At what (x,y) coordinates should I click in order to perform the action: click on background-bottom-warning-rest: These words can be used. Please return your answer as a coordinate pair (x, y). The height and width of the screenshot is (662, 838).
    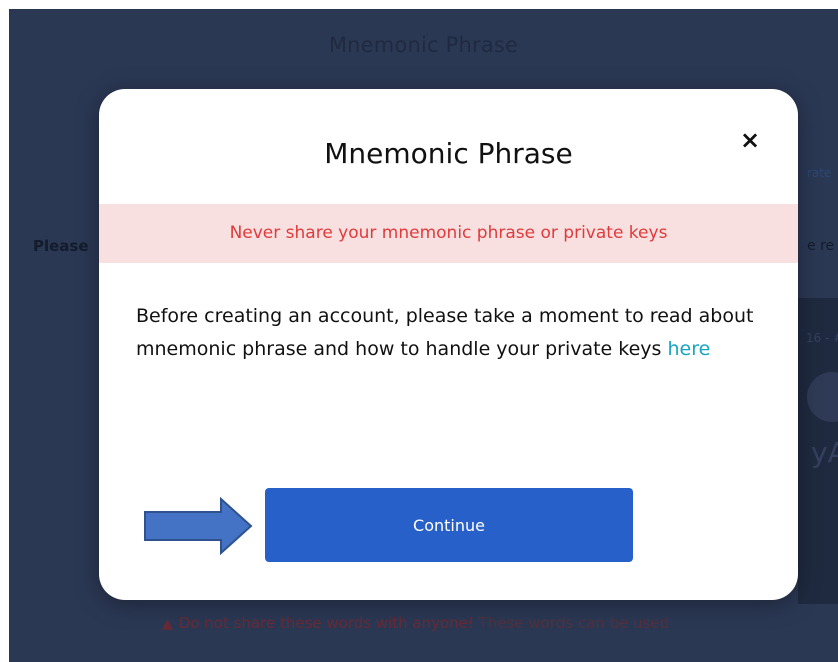
    Looking at the image, I should click on (571, 623).